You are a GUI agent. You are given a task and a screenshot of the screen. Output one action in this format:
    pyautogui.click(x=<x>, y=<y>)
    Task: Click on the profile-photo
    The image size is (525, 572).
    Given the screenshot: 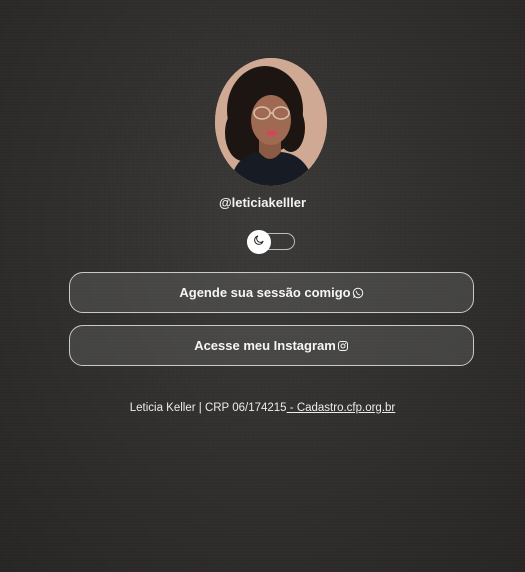 What is the action you would take?
    pyautogui.click(x=271, y=122)
    